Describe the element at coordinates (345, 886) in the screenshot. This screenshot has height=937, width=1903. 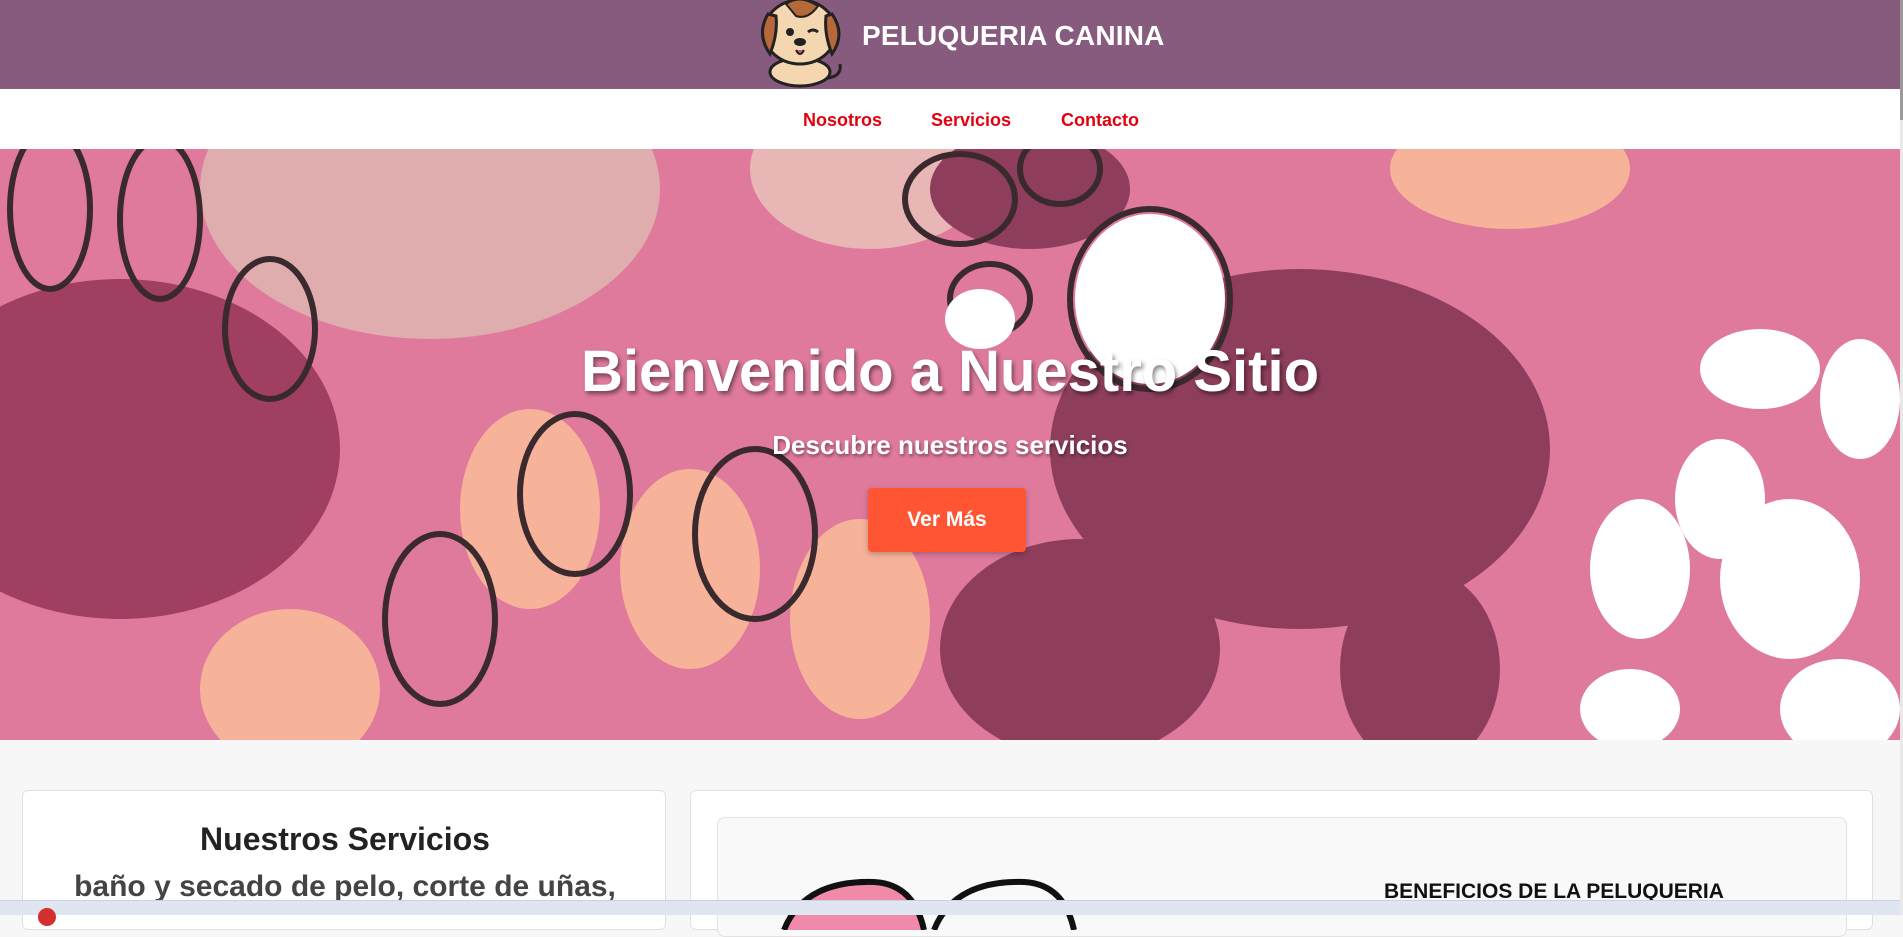
I see `services-text: baño y secado de pelo, corte de uñas,` at that location.